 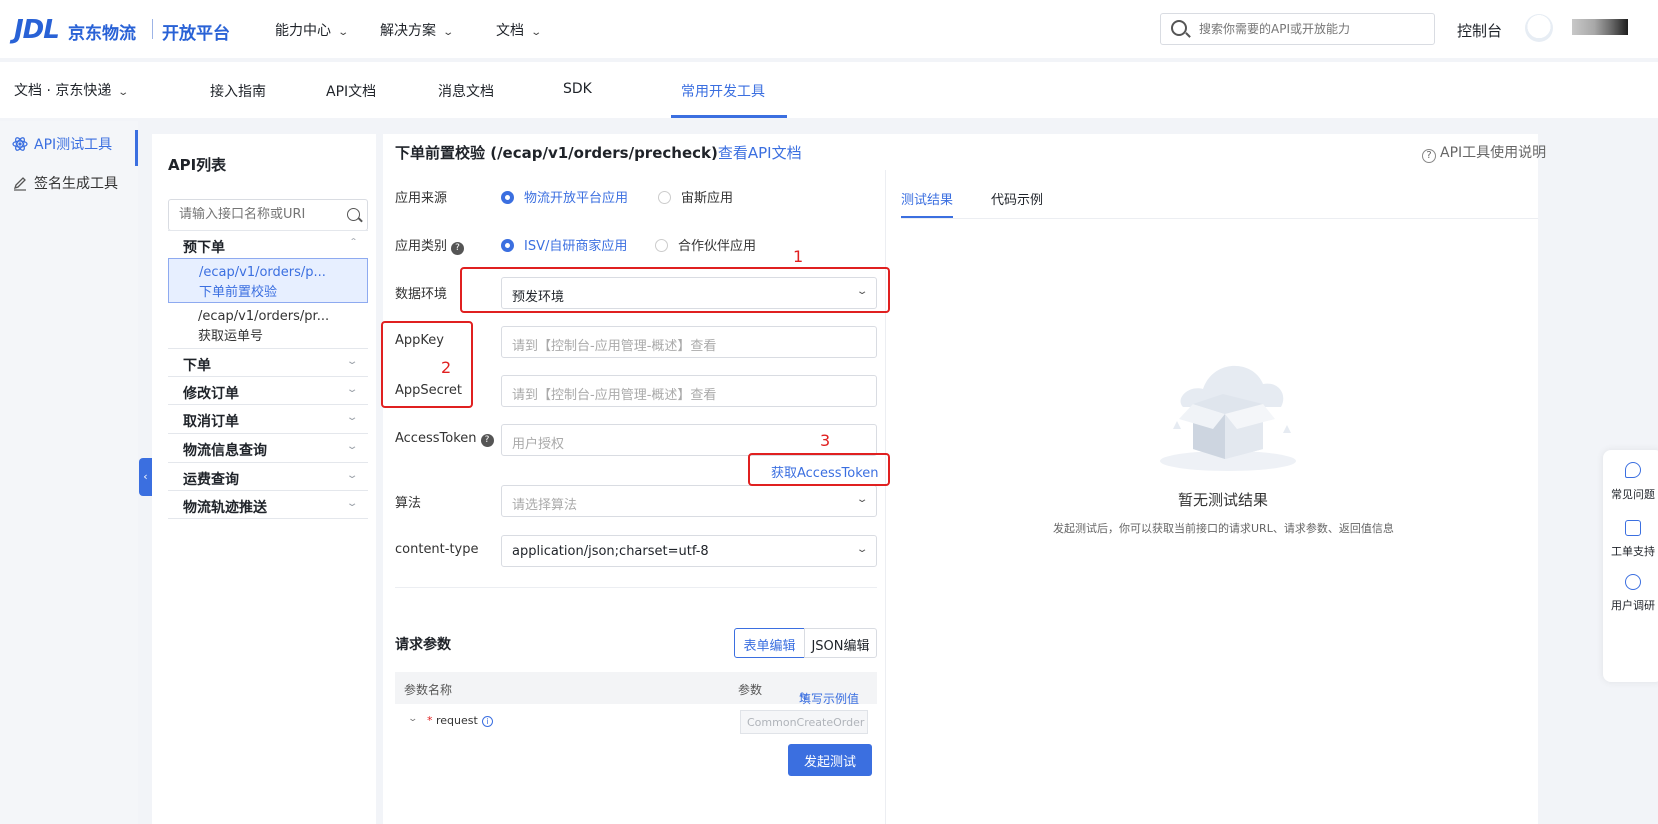 What do you see at coordinates (268, 418) in the screenshot?
I see `api-group-cancel-order: 取消订单 ⌄` at bounding box center [268, 418].